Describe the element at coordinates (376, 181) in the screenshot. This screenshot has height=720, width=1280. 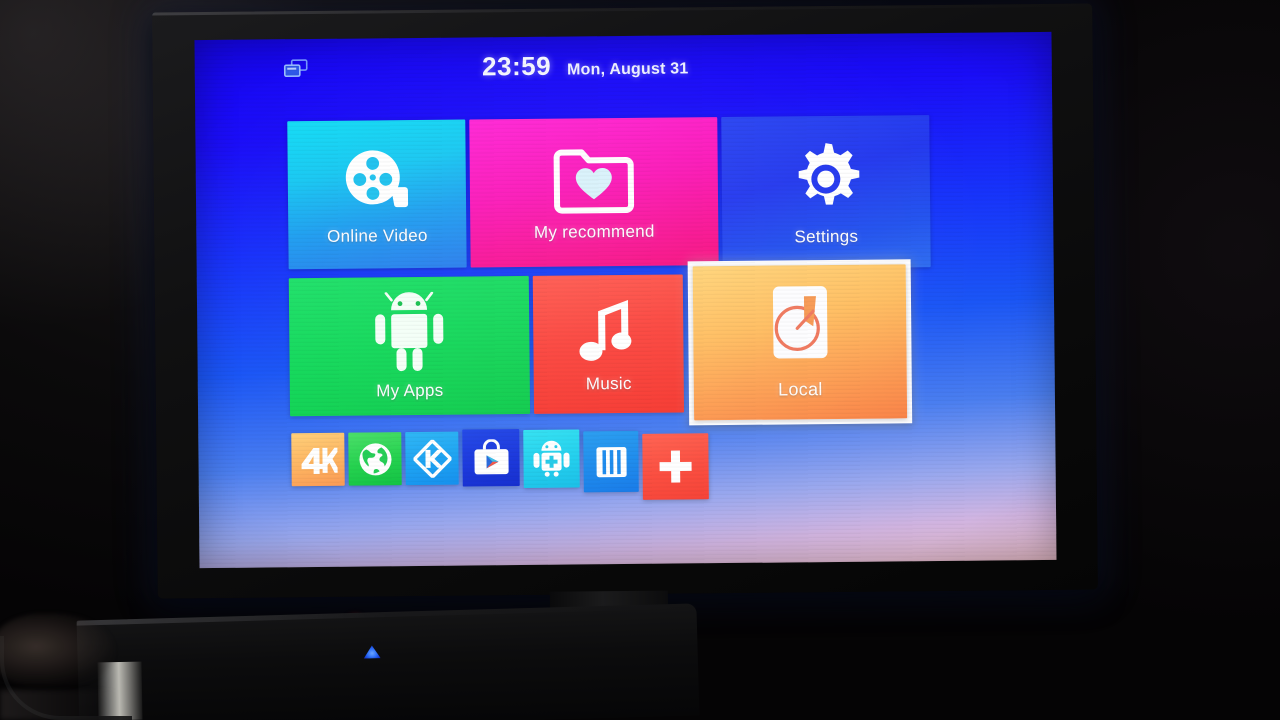
I see `film-reel-icon` at that location.